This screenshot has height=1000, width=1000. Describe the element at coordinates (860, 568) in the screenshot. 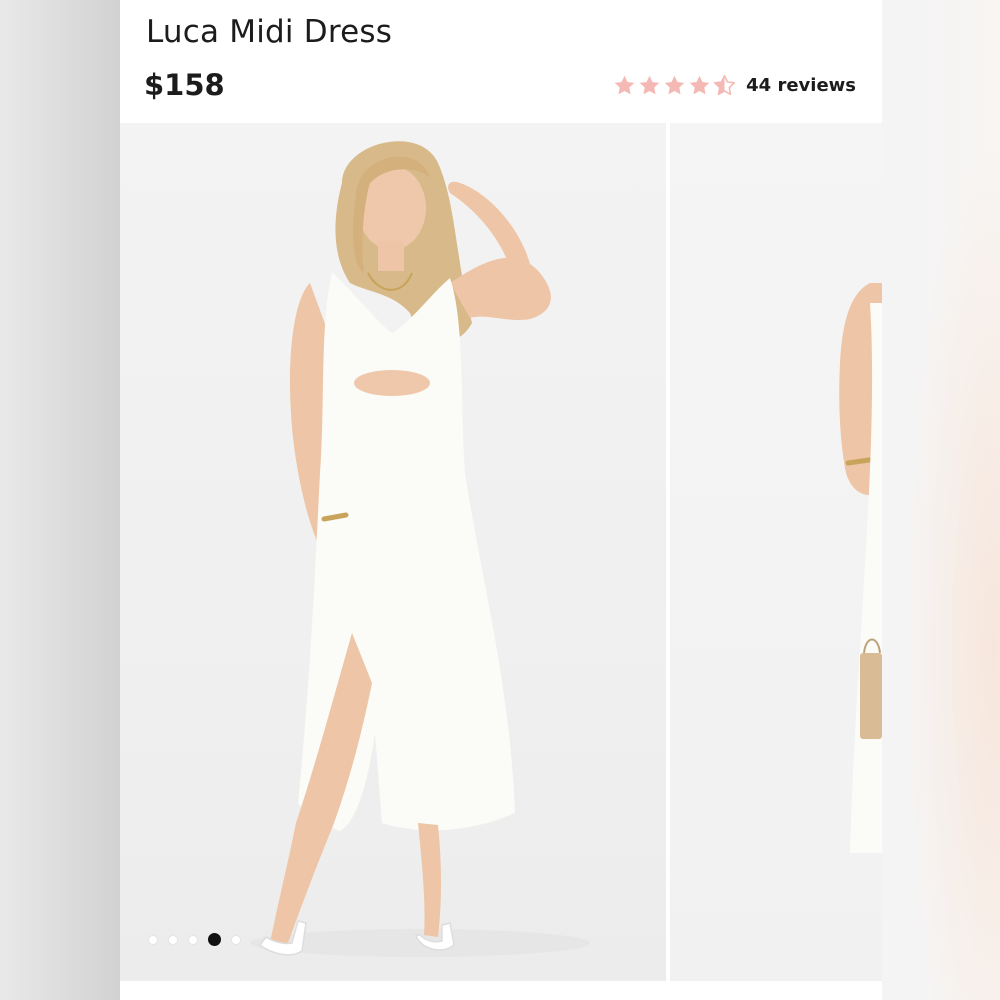

I see `model-side-photo-icon` at that location.